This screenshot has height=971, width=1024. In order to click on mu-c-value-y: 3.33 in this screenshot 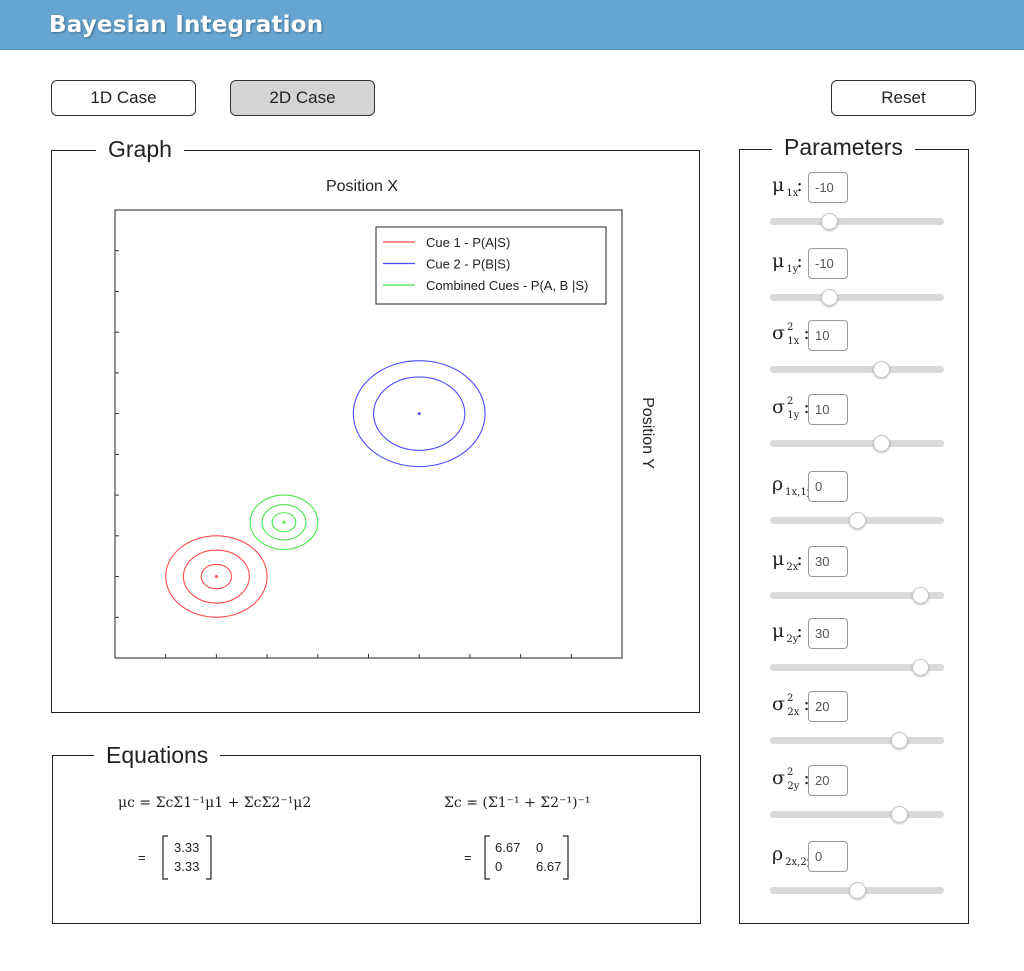, I will do `click(187, 866)`.